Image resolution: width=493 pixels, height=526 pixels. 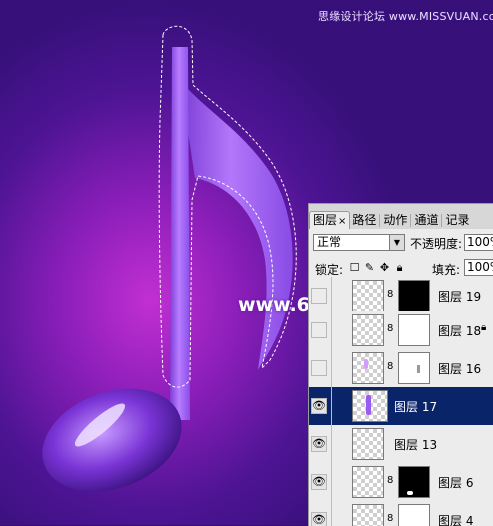 What do you see at coordinates (478, 242) in the screenshot?
I see `opacity-field: 100%` at bounding box center [478, 242].